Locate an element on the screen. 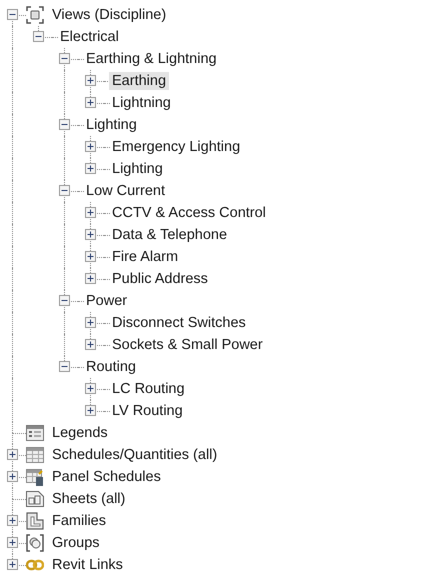  tree-item: Sheets (all) is located at coordinates (88, 499).